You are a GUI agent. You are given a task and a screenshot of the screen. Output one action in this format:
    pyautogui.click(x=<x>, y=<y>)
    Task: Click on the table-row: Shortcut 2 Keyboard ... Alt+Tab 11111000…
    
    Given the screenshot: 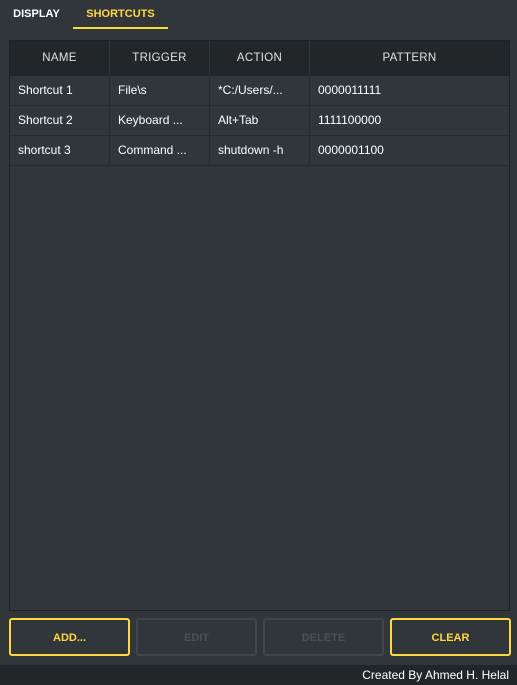 What is the action you would take?
    pyautogui.click(x=259, y=121)
    